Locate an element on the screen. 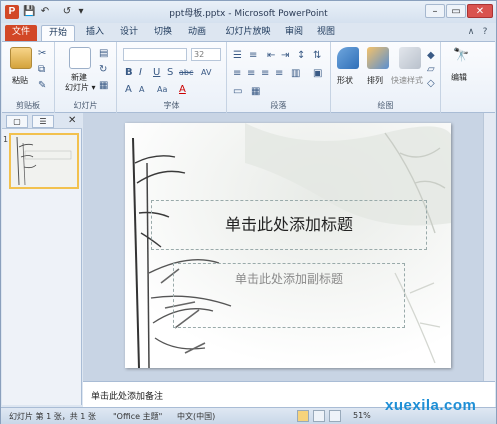 This screenshot has width=497, height=424. close-button: ✕ is located at coordinates (480, 11).